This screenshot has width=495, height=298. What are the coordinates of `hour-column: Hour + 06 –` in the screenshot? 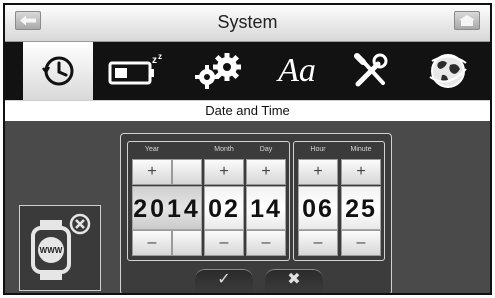 It's located at (318, 201).